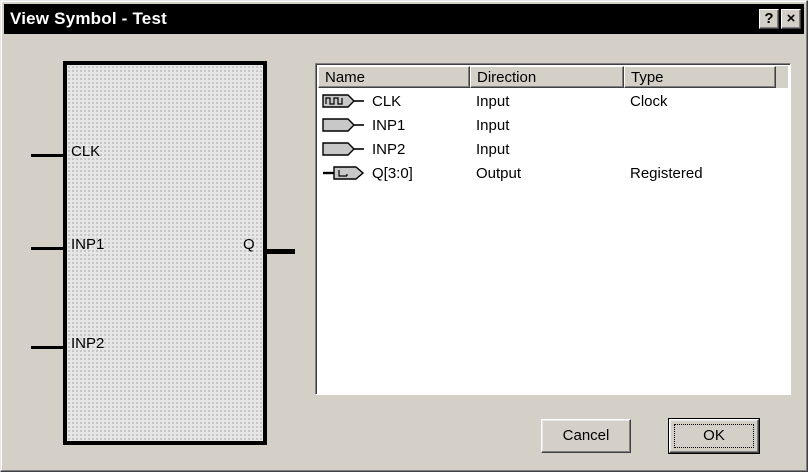 The width and height of the screenshot is (808, 472). I want to click on clock-input-icon, so click(343, 101).